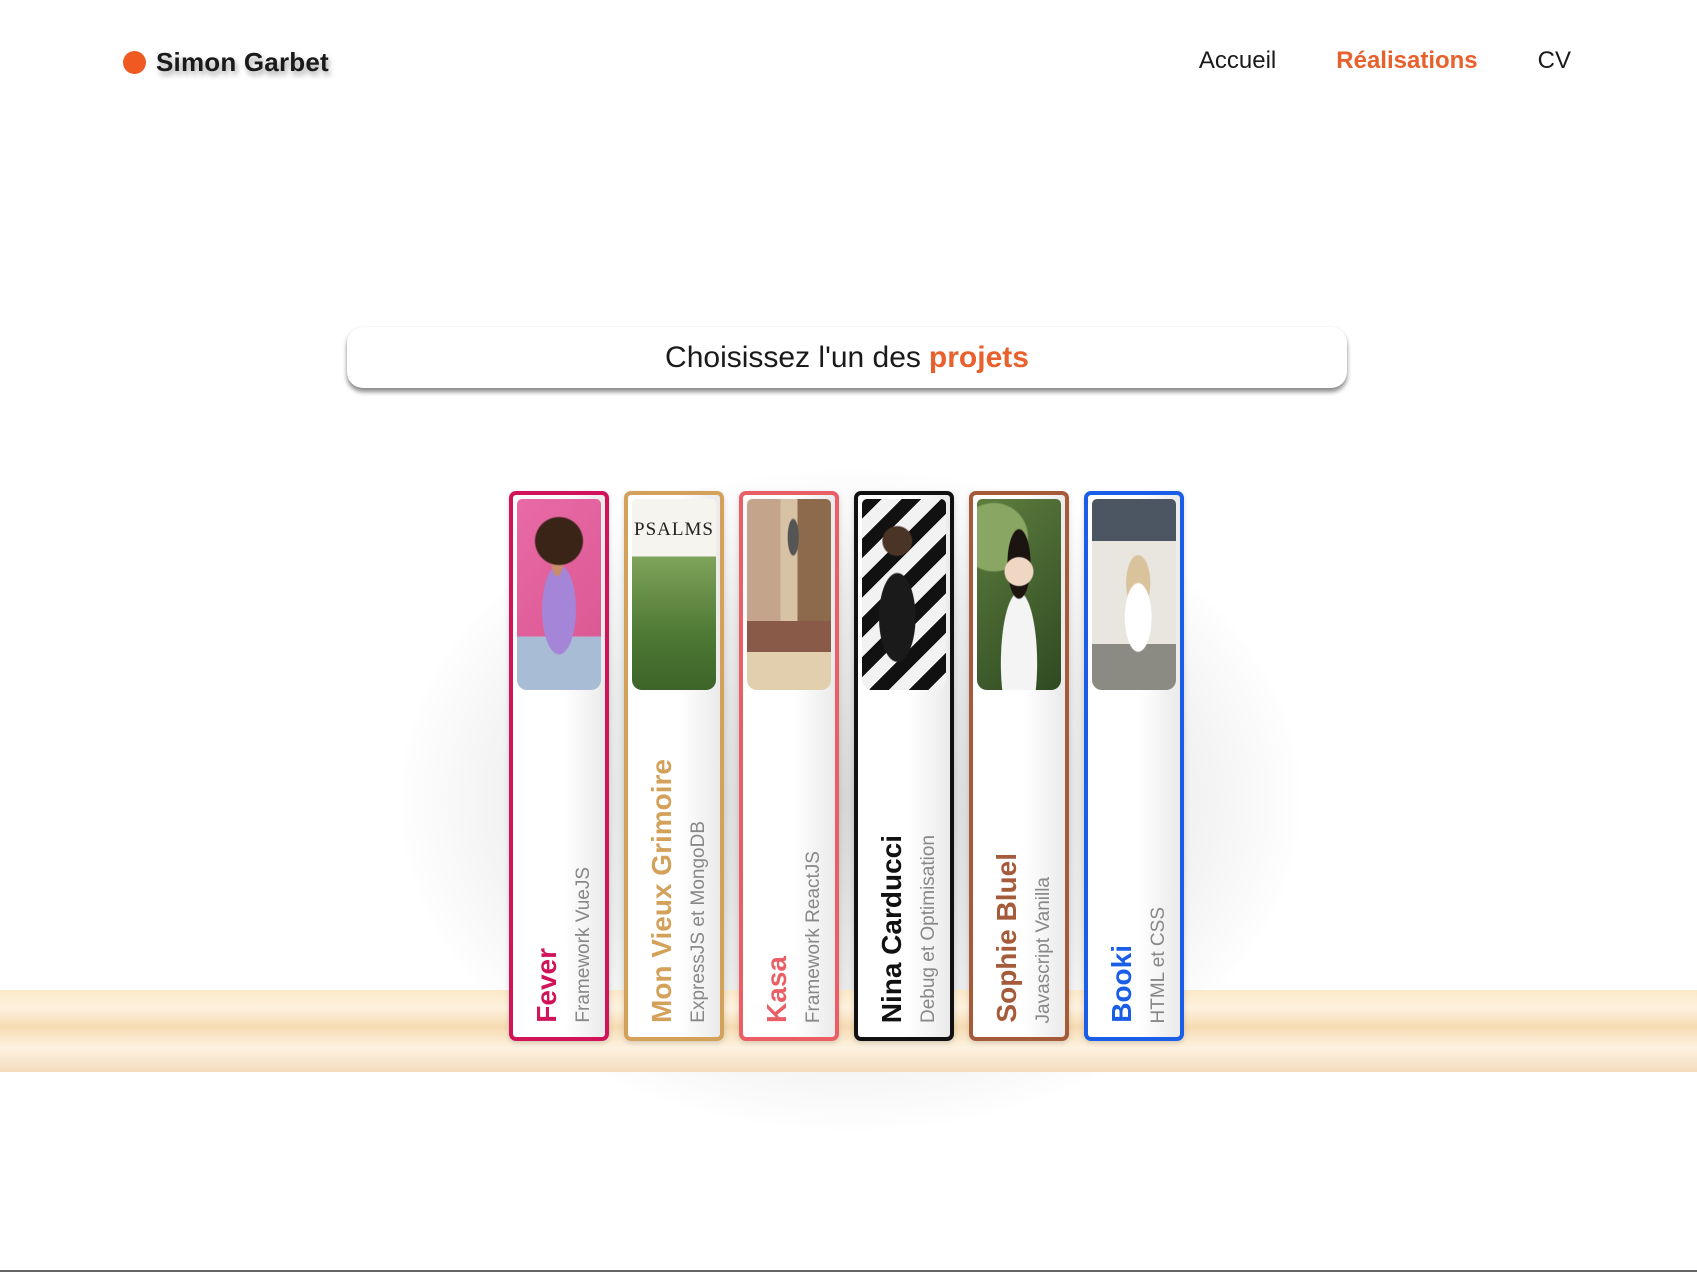 This screenshot has height=1272, width=1697. Describe the element at coordinates (674, 529) in the screenshot. I see `cover-title-text: PSALMS` at that location.